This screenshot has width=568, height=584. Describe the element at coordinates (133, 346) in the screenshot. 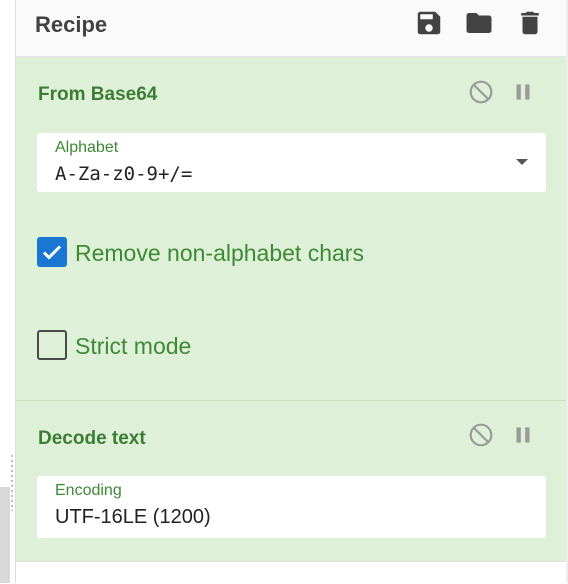

I see `strict-mode-label: Strict mode` at that location.